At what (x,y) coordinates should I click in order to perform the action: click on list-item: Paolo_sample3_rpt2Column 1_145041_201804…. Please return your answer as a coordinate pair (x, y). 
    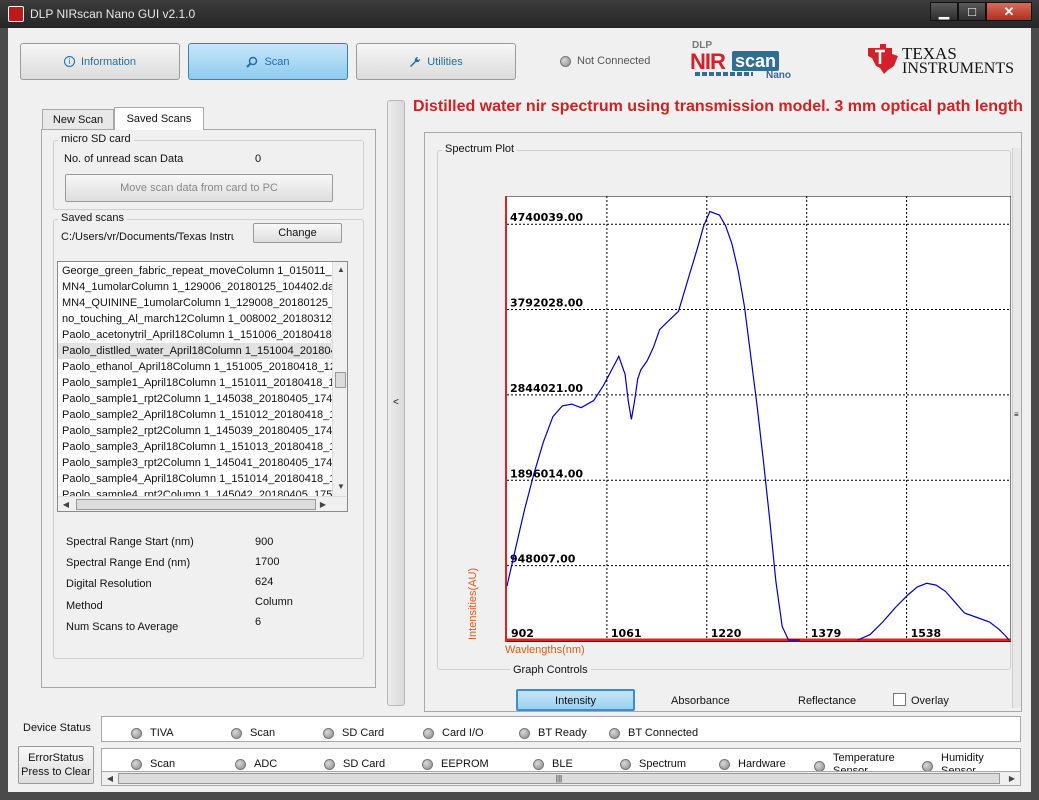
    Looking at the image, I should click on (195, 463).